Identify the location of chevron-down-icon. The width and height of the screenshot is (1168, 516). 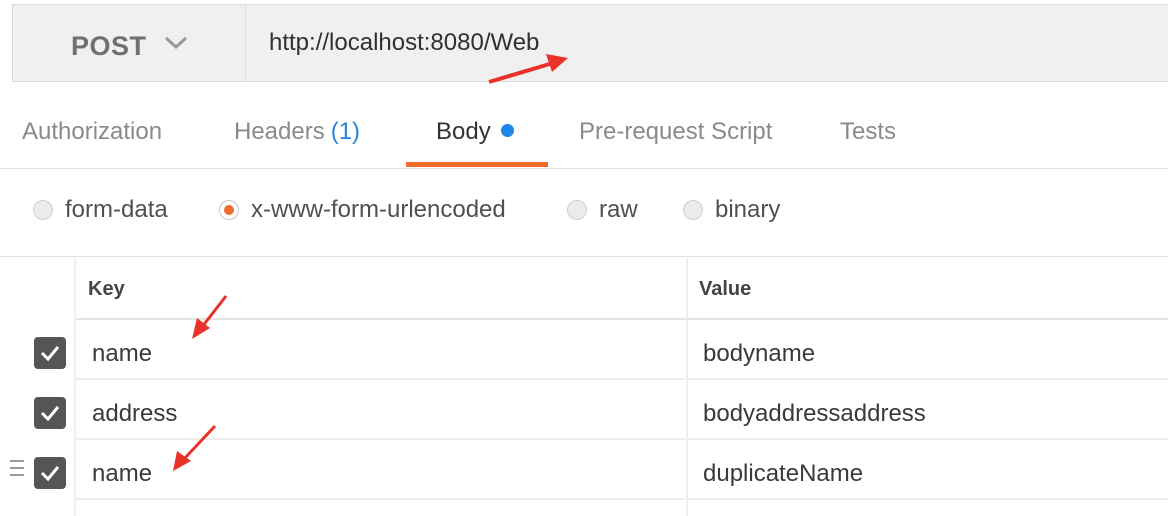
(176, 43).